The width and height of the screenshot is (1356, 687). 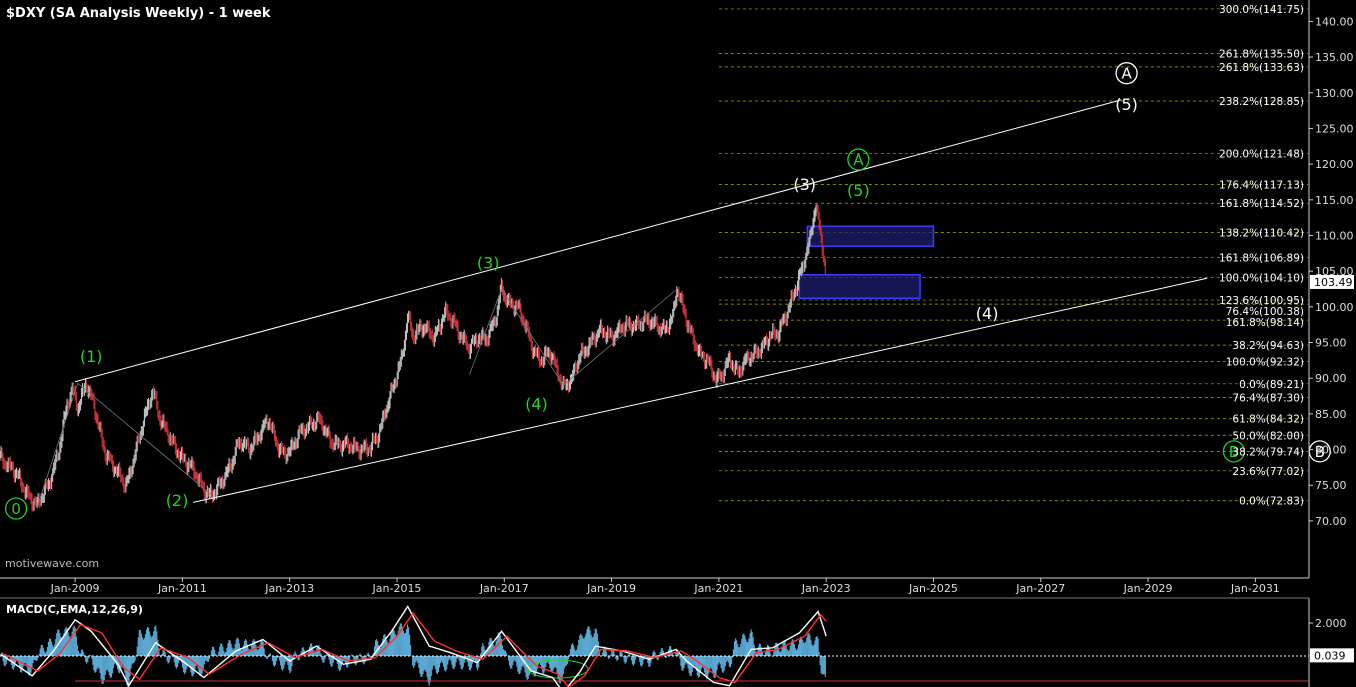 What do you see at coordinates (1265, 363) in the screenshot?
I see `fib-level-label: 100.0%(92.32)` at bounding box center [1265, 363].